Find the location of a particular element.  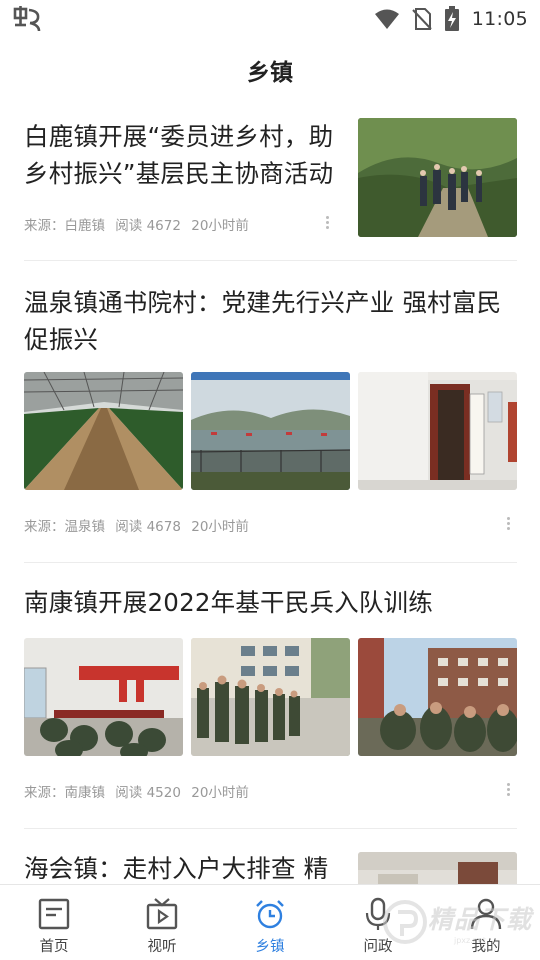

nav-item-mine: 我的 is located at coordinates (486, 922).